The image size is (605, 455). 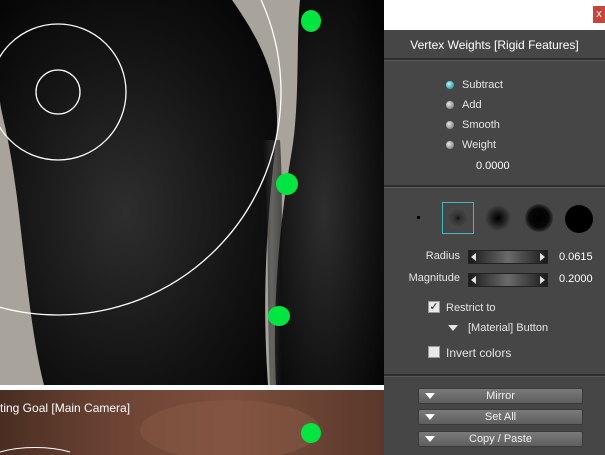 I want to click on brush-medium-soft-icon, so click(x=498, y=218).